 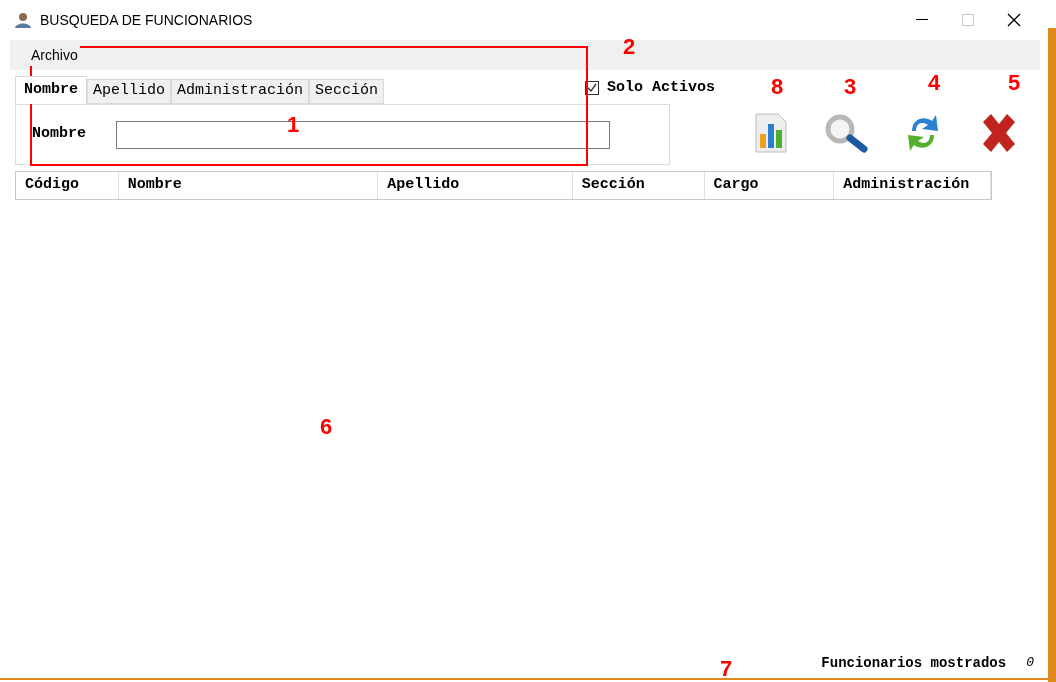 I want to click on annotation-number: 3, so click(x=850, y=87).